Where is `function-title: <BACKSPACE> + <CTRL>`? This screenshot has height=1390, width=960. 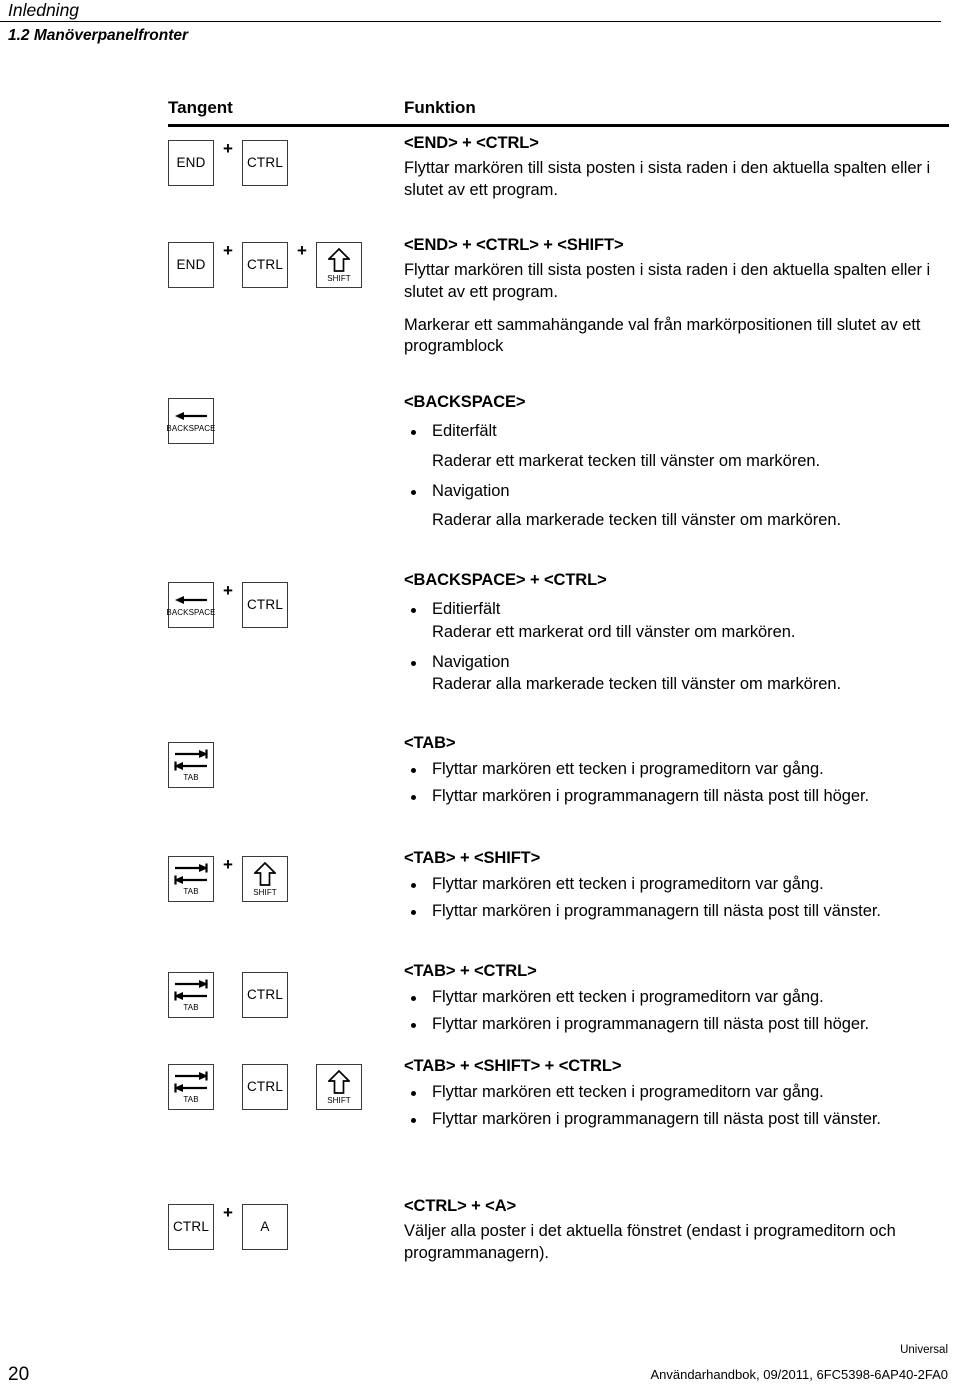 function-title: <BACKSPACE> + <CTRL> is located at coordinates (505, 580).